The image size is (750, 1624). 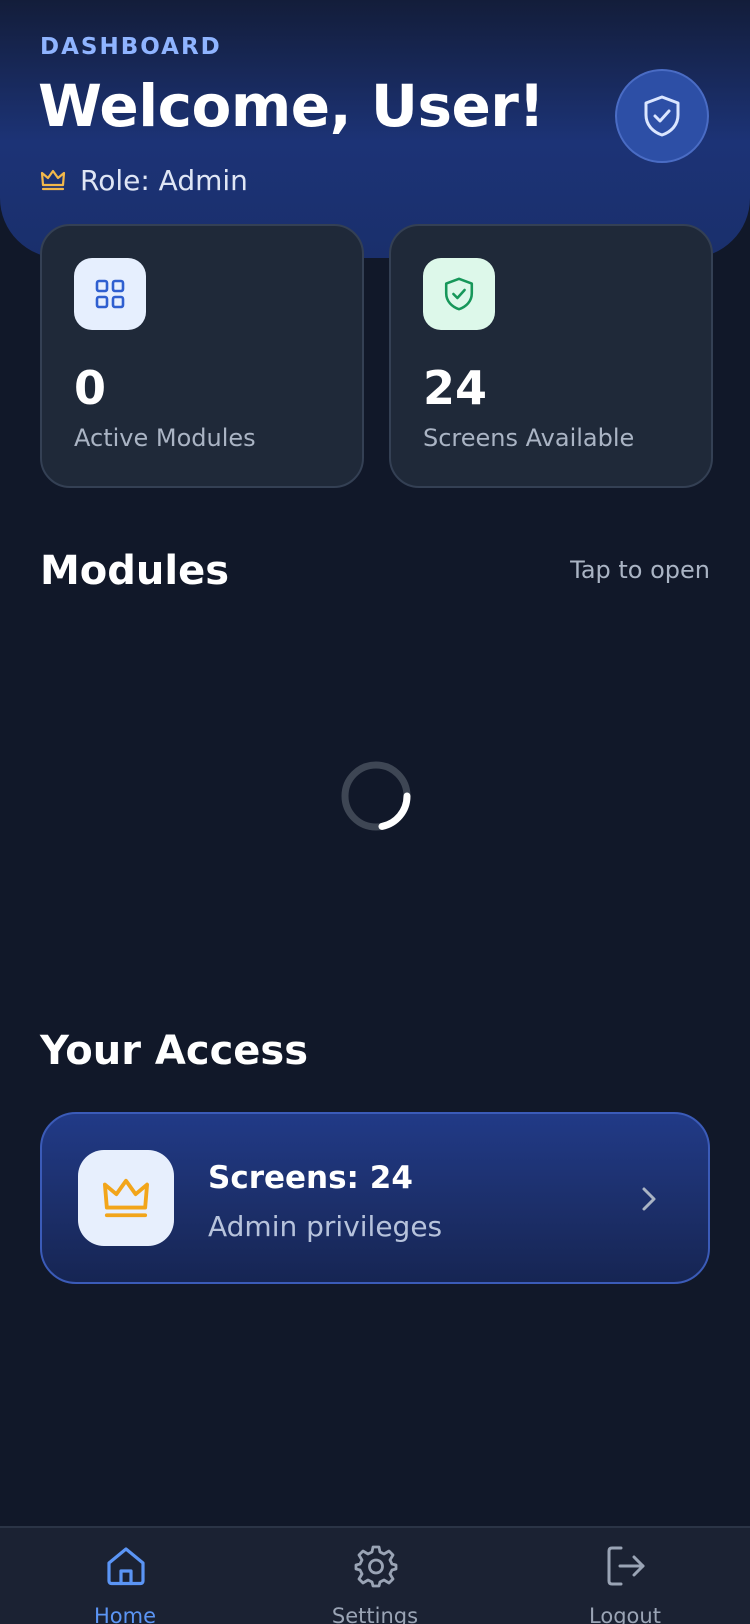 What do you see at coordinates (126, 1566) in the screenshot?
I see `home-icon` at bounding box center [126, 1566].